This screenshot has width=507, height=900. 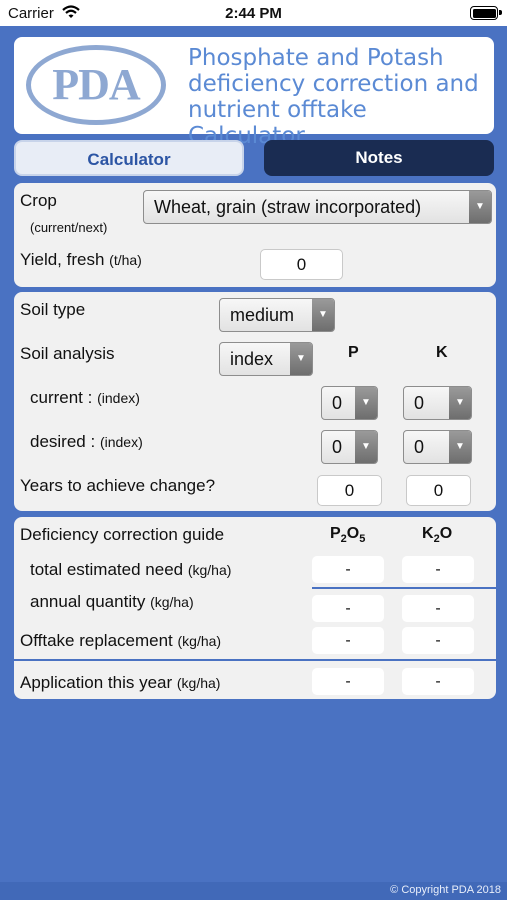 I want to click on crop-label: Crop, so click(x=38, y=200).